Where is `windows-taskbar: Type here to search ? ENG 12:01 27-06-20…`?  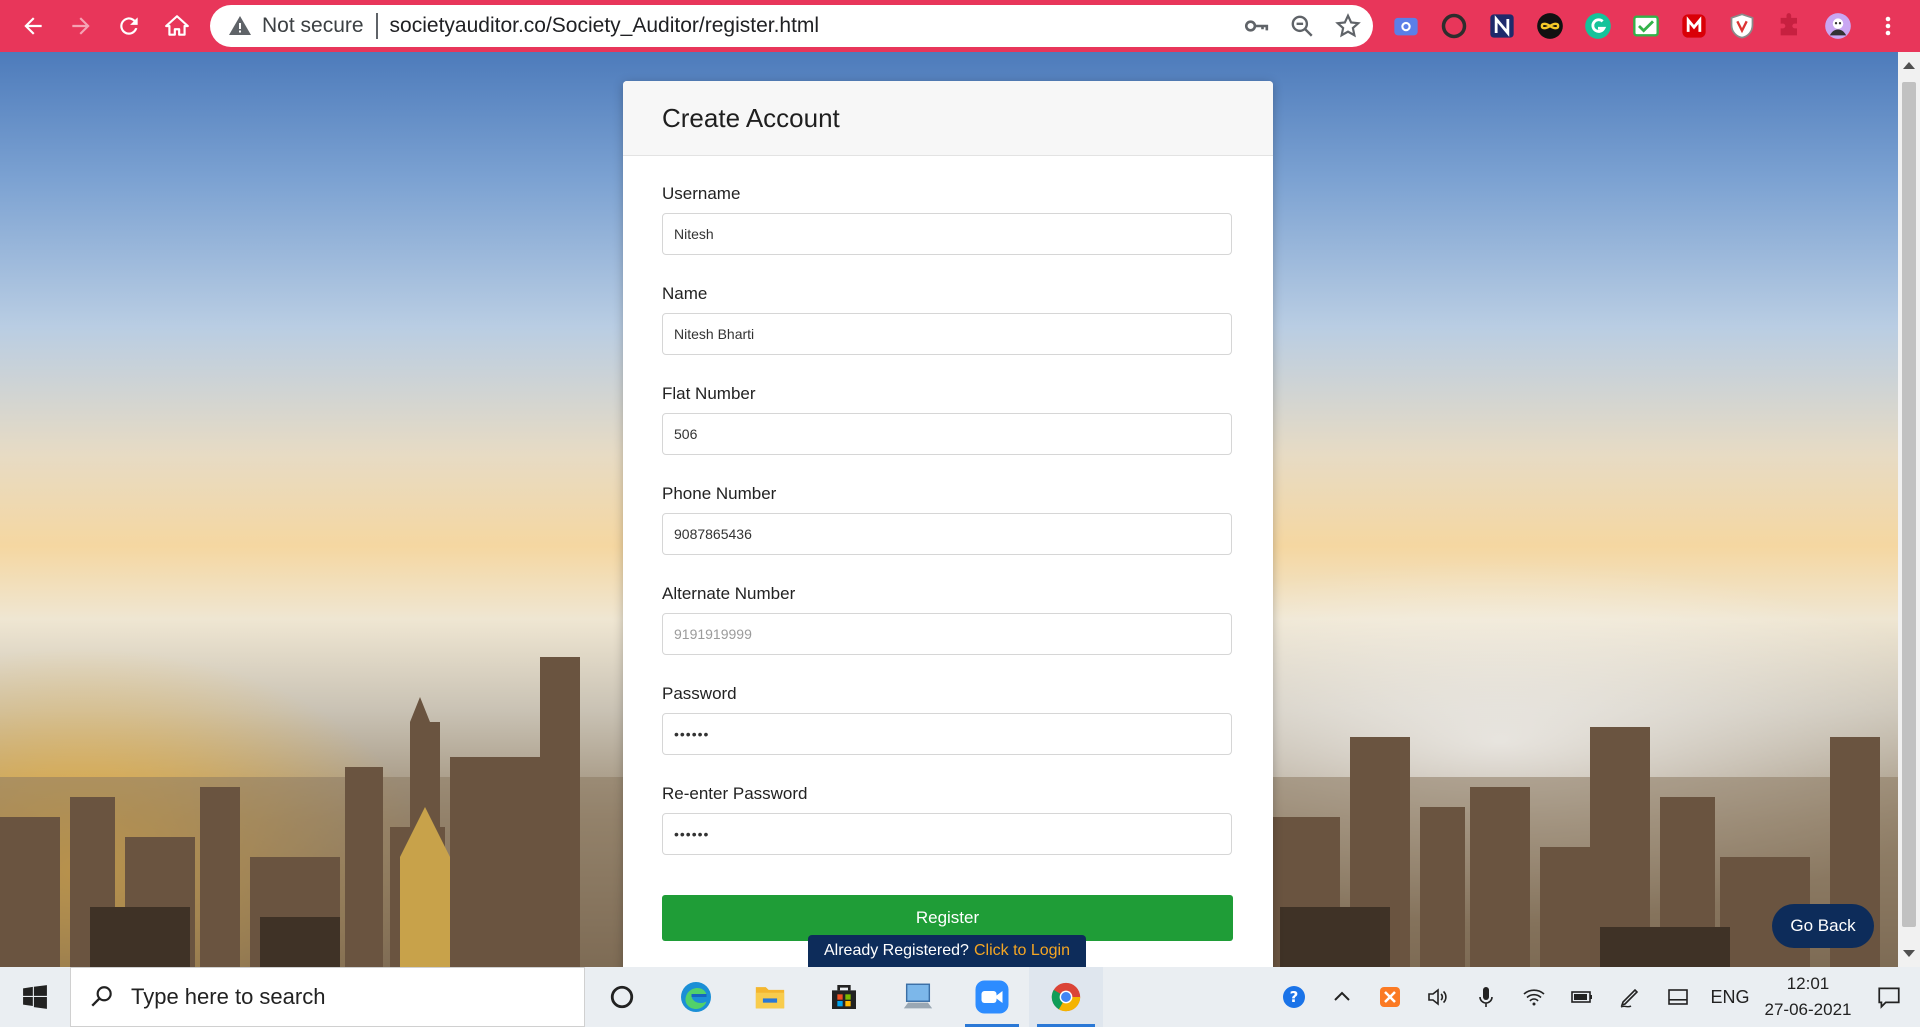
windows-taskbar: Type here to search ? ENG 12:01 27-06-20… is located at coordinates (960, 997).